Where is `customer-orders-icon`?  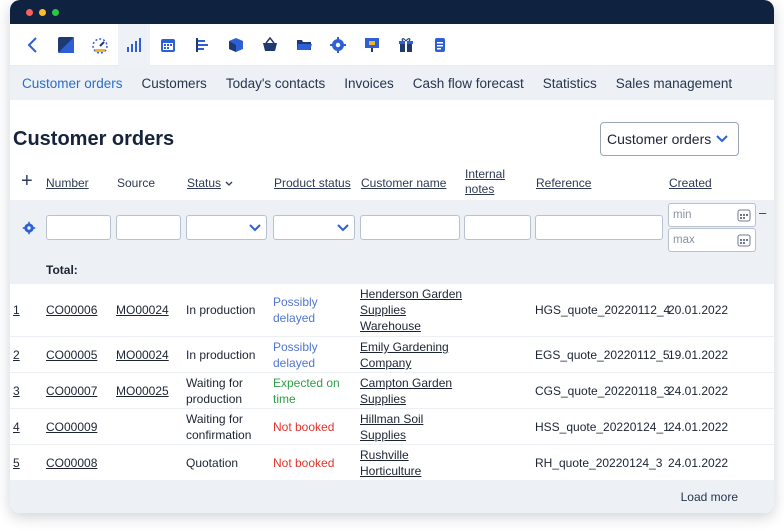 customer-orders-icon is located at coordinates (66, 44).